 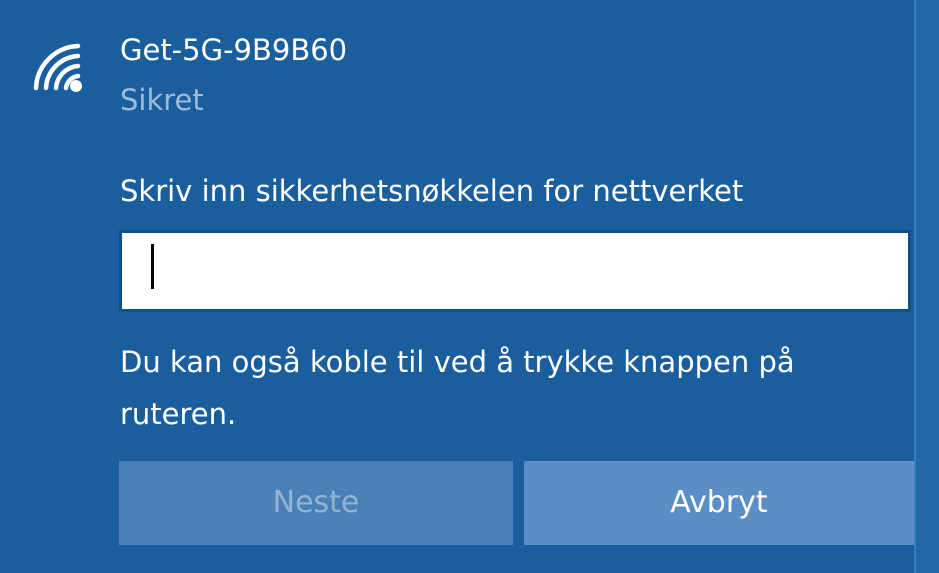 What do you see at coordinates (59, 67) in the screenshot?
I see `wifi-icon` at bounding box center [59, 67].